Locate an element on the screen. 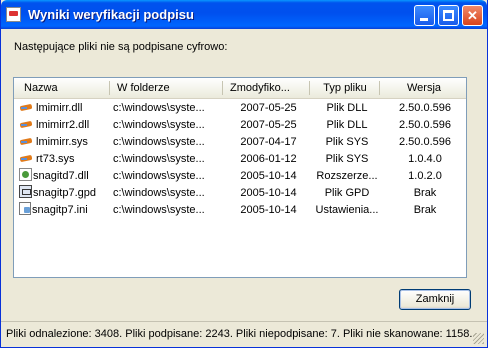 The height and width of the screenshot is (348, 488). file-name-cell: lmimirr.sys is located at coordinates (65, 142).